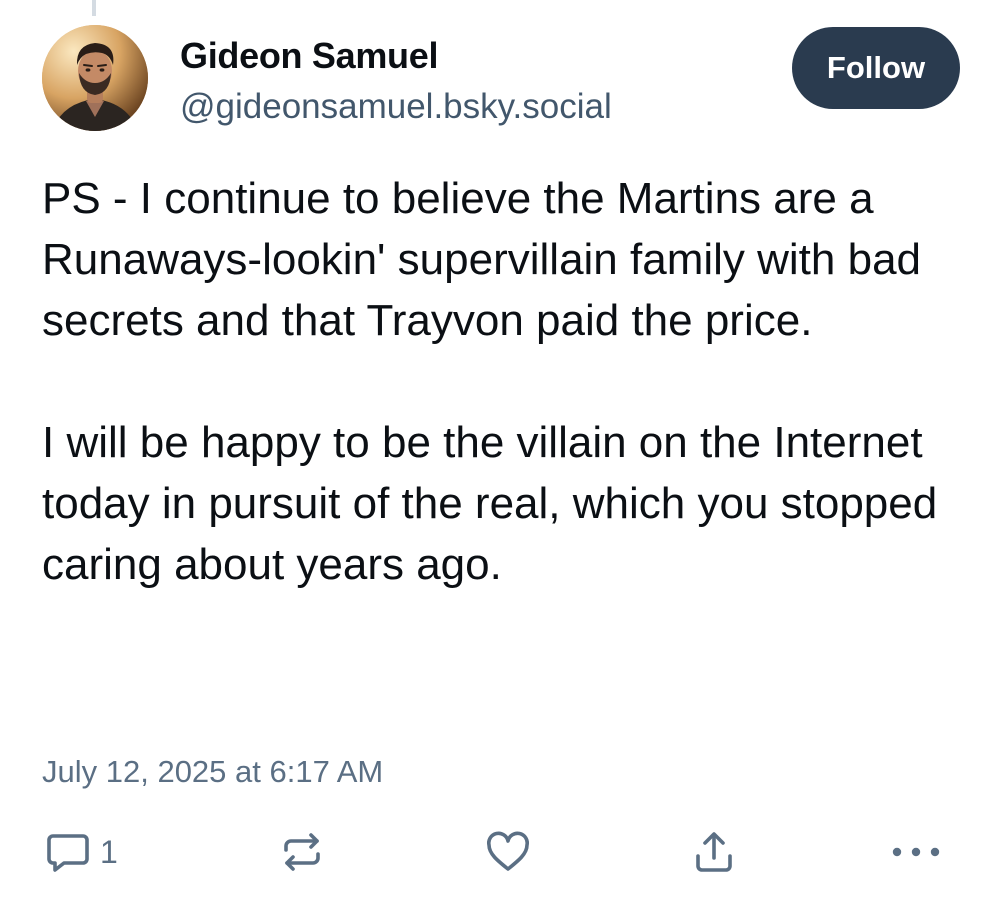  I want to click on repost-icon, so click(302, 852).